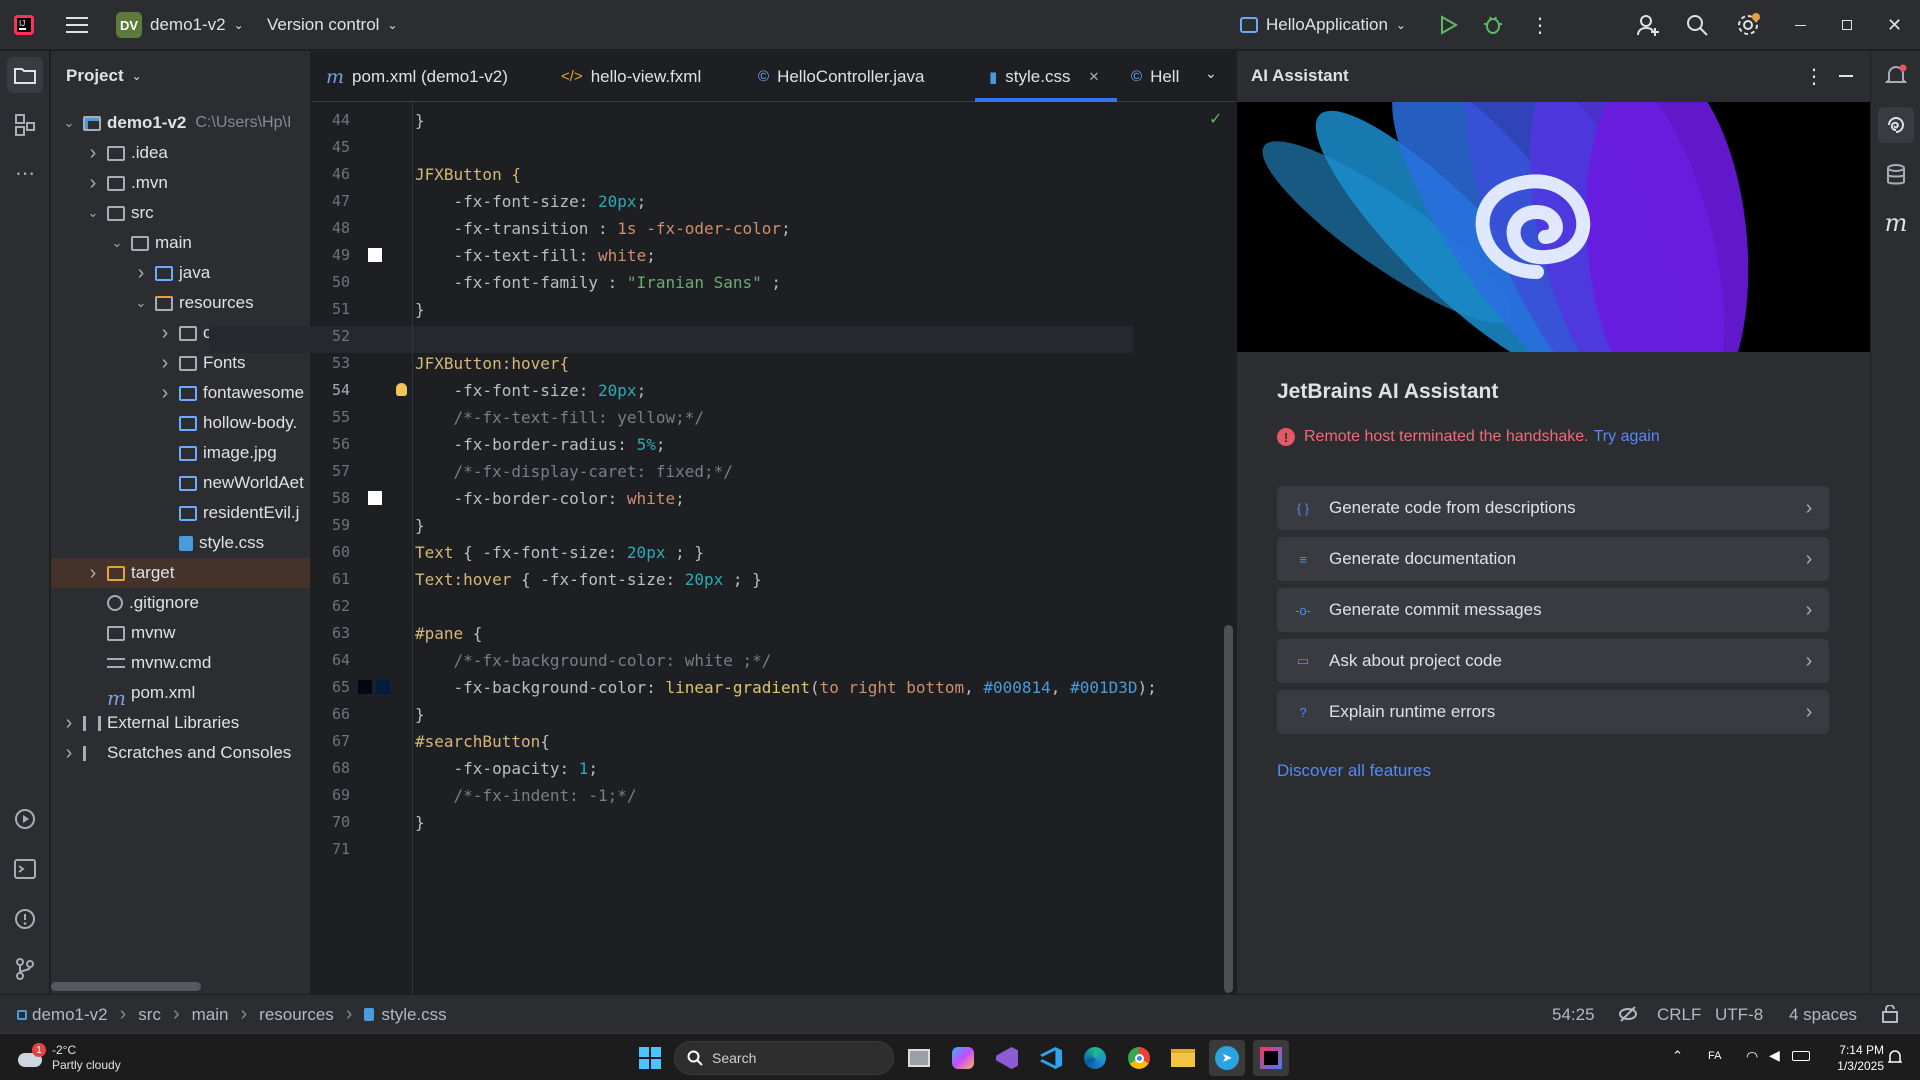 Image resolution: width=1920 pixels, height=1080 pixels. What do you see at coordinates (1007, 1058) in the screenshot?
I see `visual-studio-icon` at bounding box center [1007, 1058].